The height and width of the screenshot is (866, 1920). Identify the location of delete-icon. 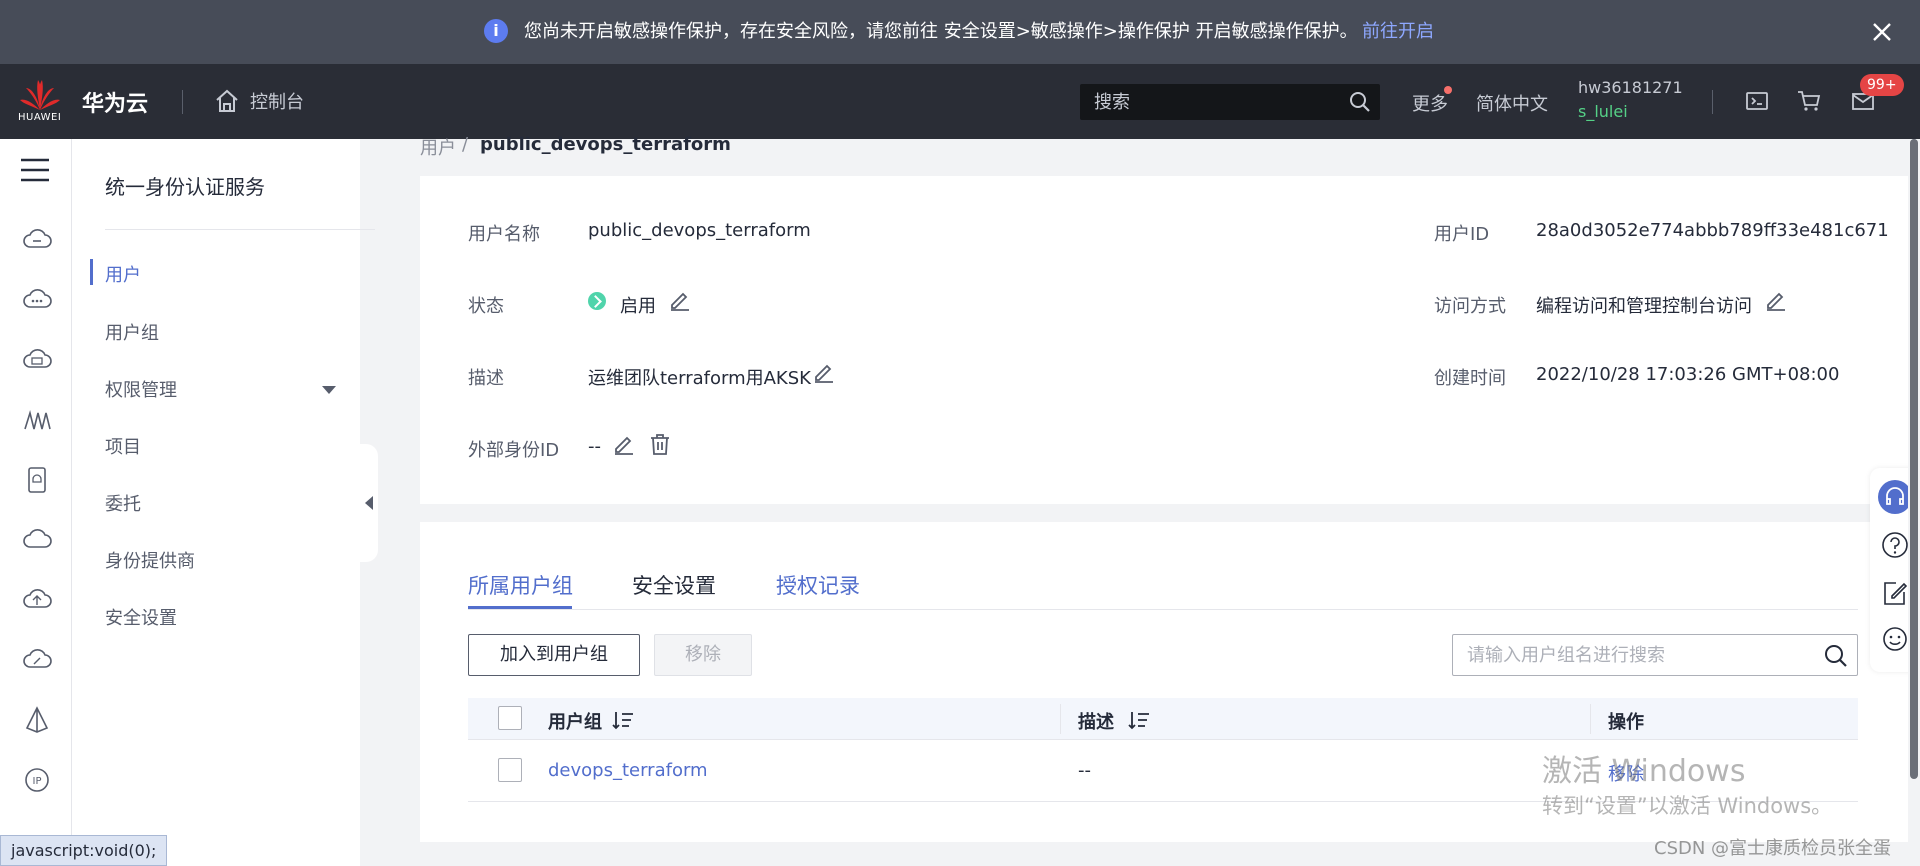
(660, 444).